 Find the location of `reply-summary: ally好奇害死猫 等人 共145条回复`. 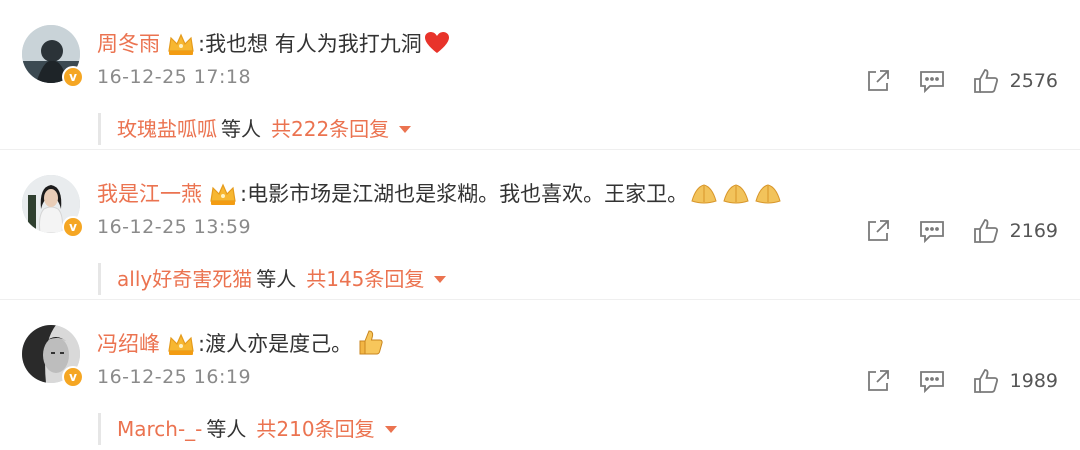

reply-summary: ally好奇害死猫 等人 共145条回复 is located at coordinates (272, 279).